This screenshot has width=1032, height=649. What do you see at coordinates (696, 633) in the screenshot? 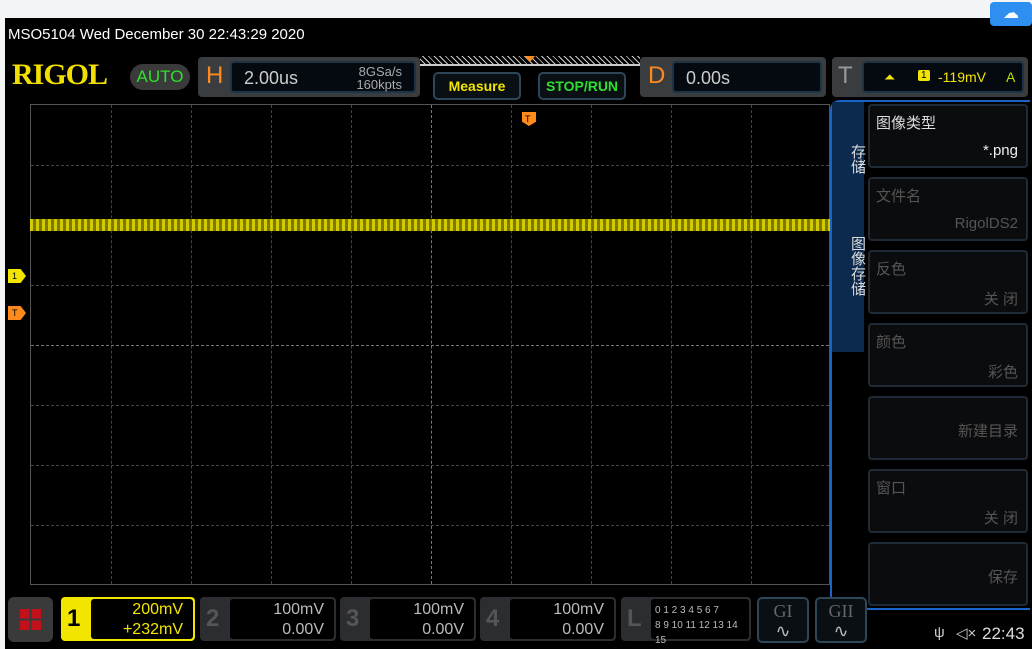
I see `logic-channels-8-15: 8 9 10 11 12 13 14 15` at bounding box center [696, 633].